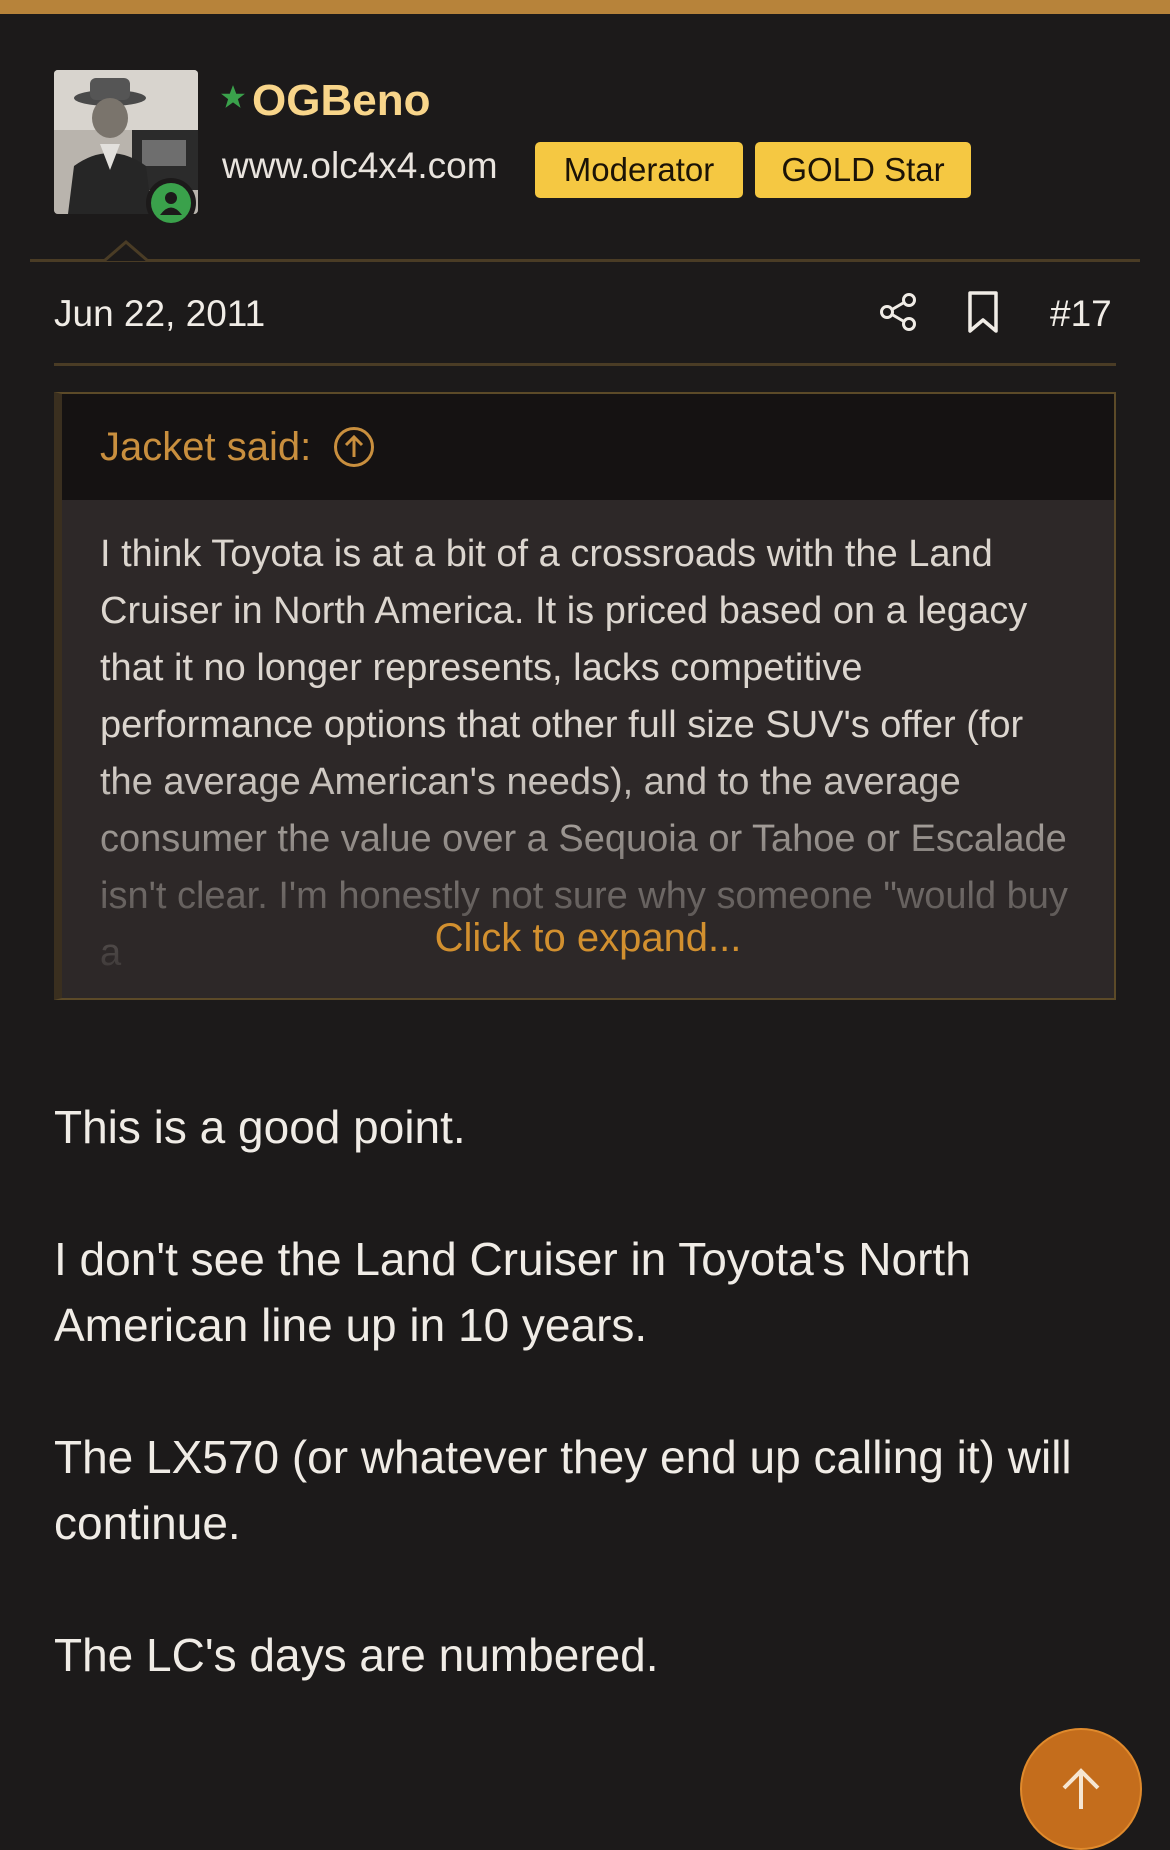 The image size is (1170, 1850). What do you see at coordinates (585, 364) in the screenshot?
I see `meta-divider` at bounding box center [585, 364].